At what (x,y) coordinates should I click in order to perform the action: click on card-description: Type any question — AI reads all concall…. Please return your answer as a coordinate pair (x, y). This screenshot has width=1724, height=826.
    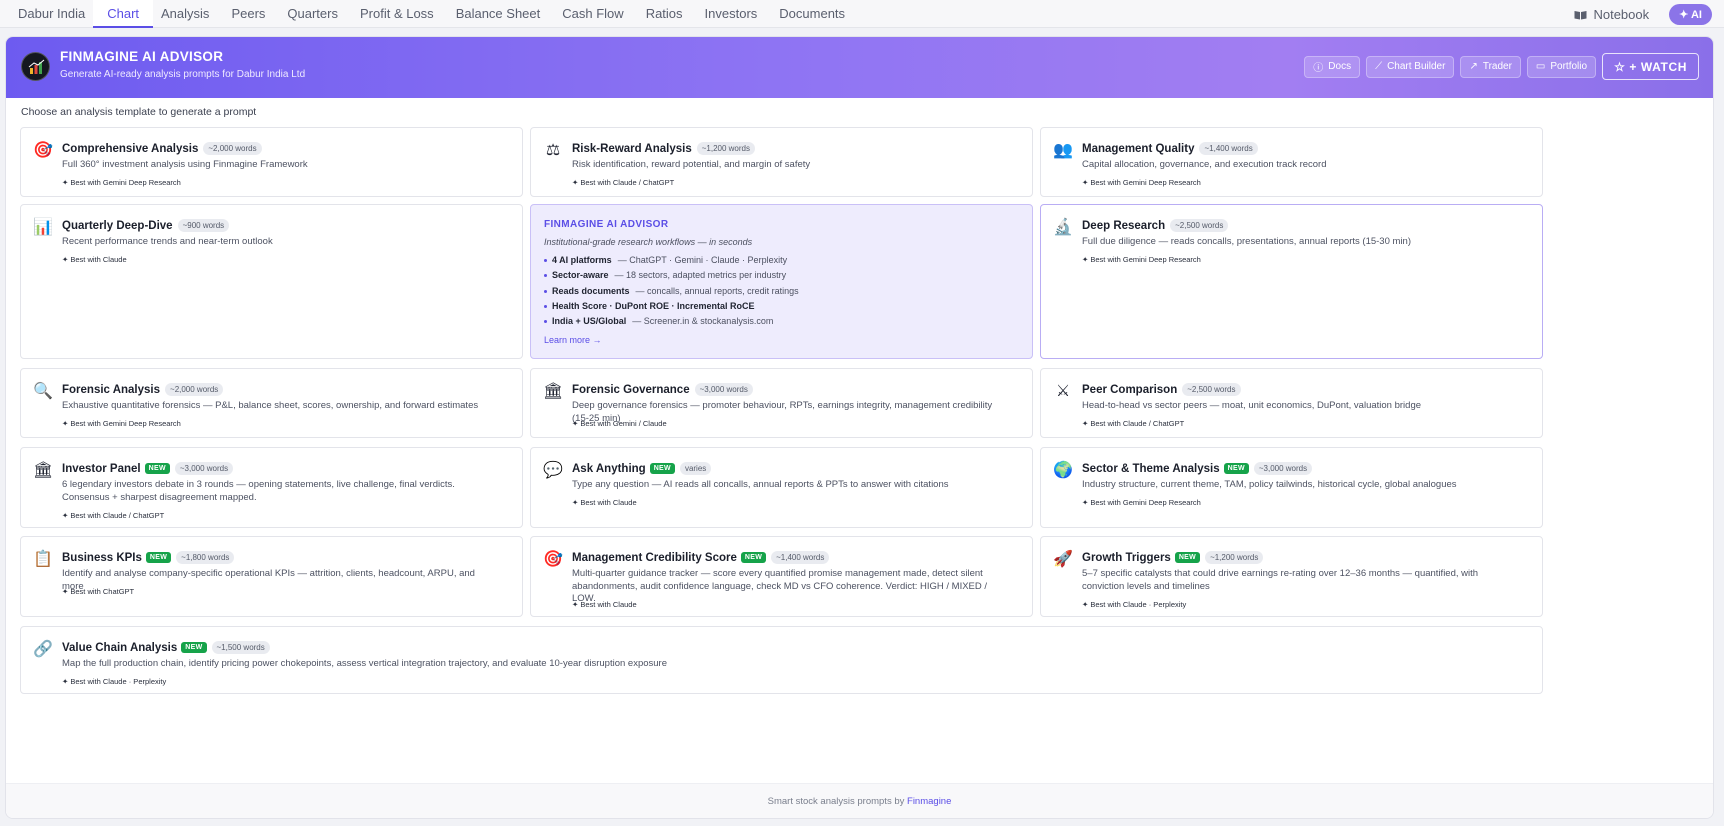
    Looking at the image, I should click on (760, 484).